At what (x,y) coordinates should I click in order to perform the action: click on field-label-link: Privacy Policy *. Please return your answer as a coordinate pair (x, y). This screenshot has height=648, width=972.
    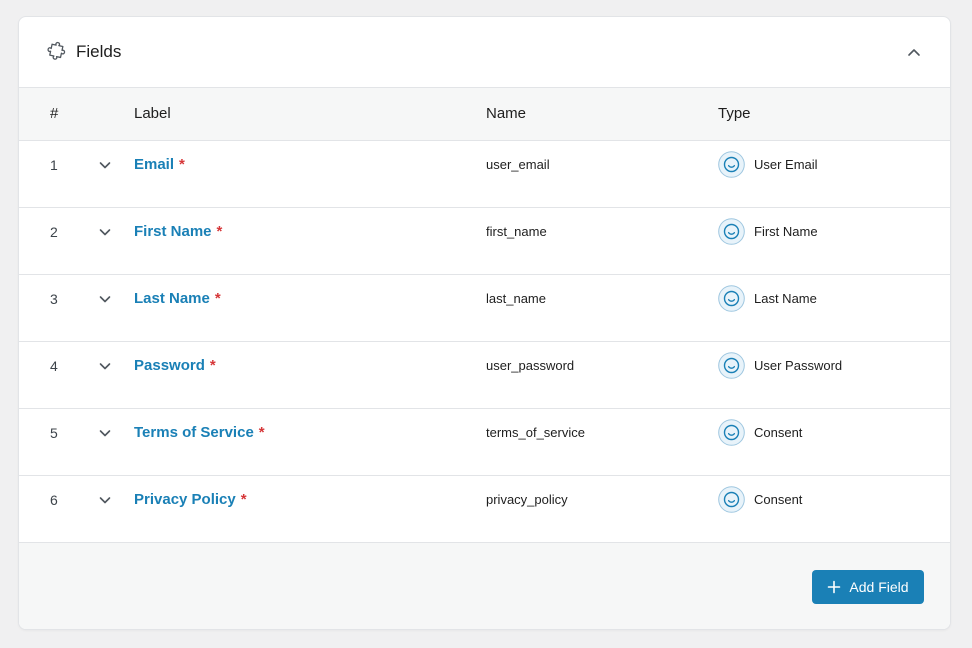
    Looking at the image, I should click on (190, 500).